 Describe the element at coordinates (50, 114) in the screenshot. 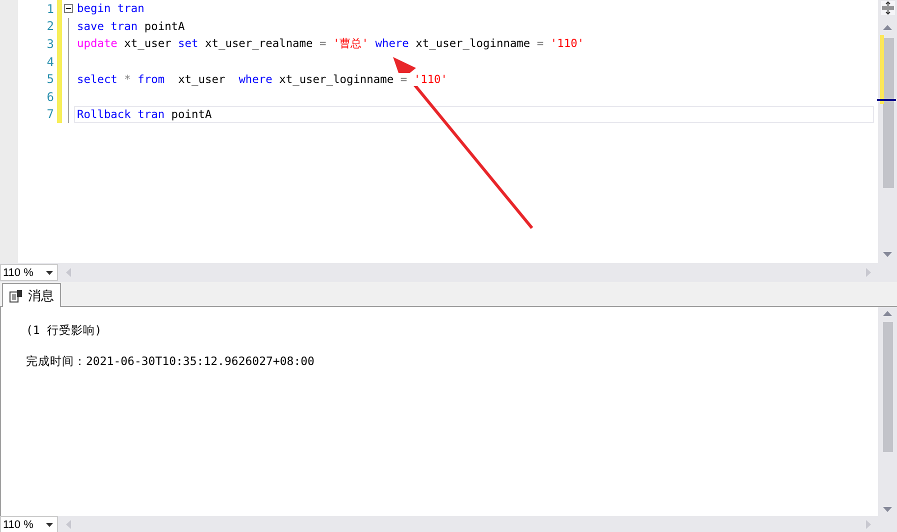

I see `line-number: 7` at that location.